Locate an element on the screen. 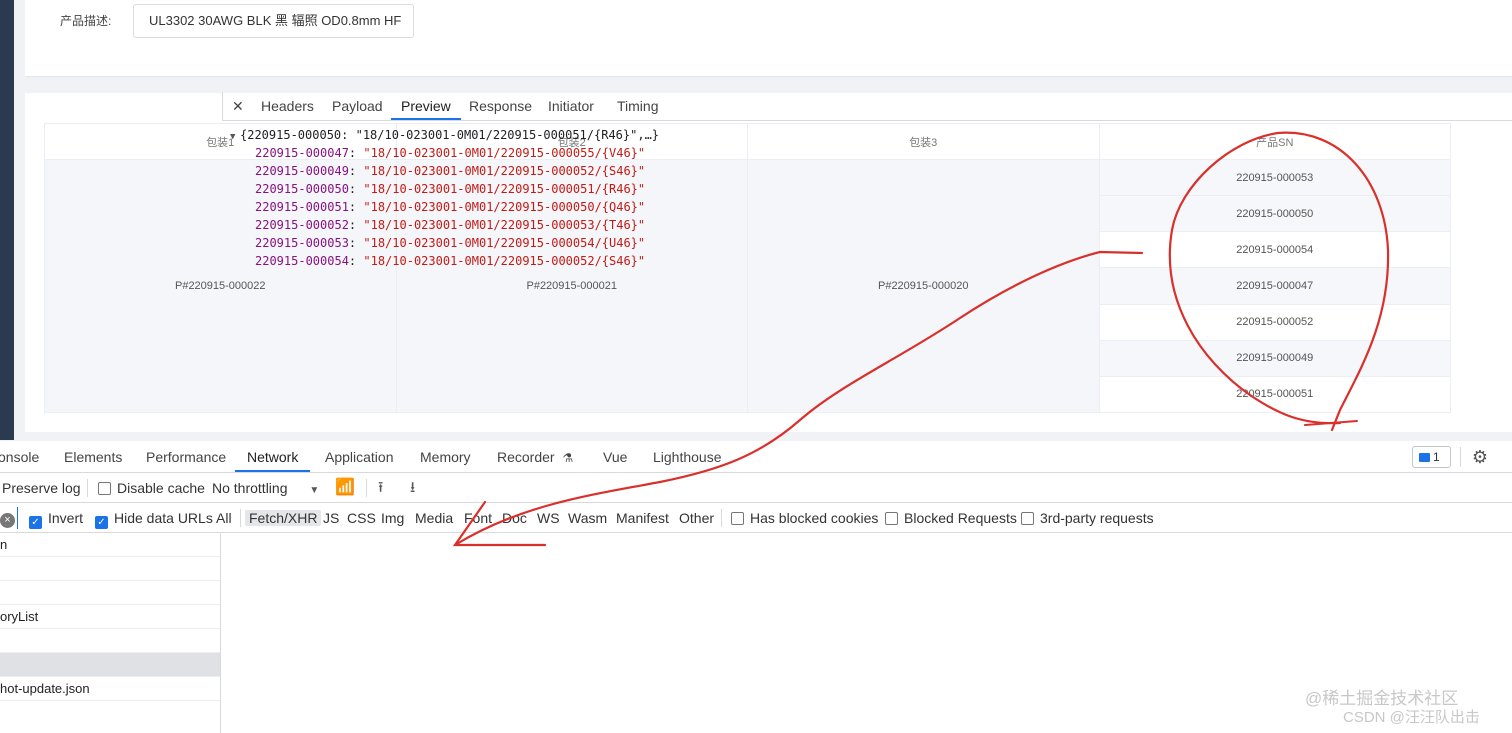  tab-initiator: Initiator is located at coordinates (571, 106).